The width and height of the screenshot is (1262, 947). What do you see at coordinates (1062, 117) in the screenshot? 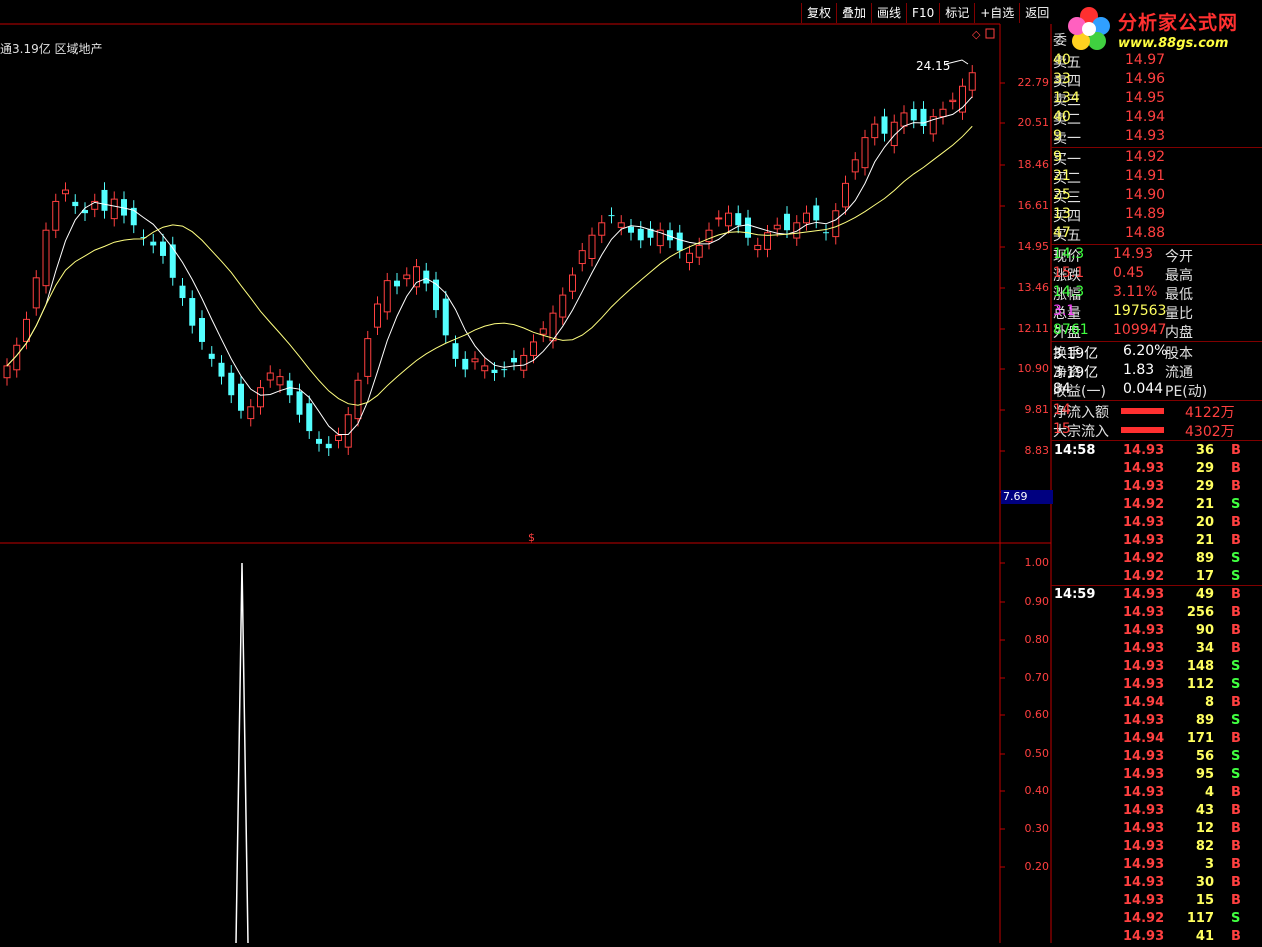
I see `order-volume: 40` at bounding box center [1062, 117].